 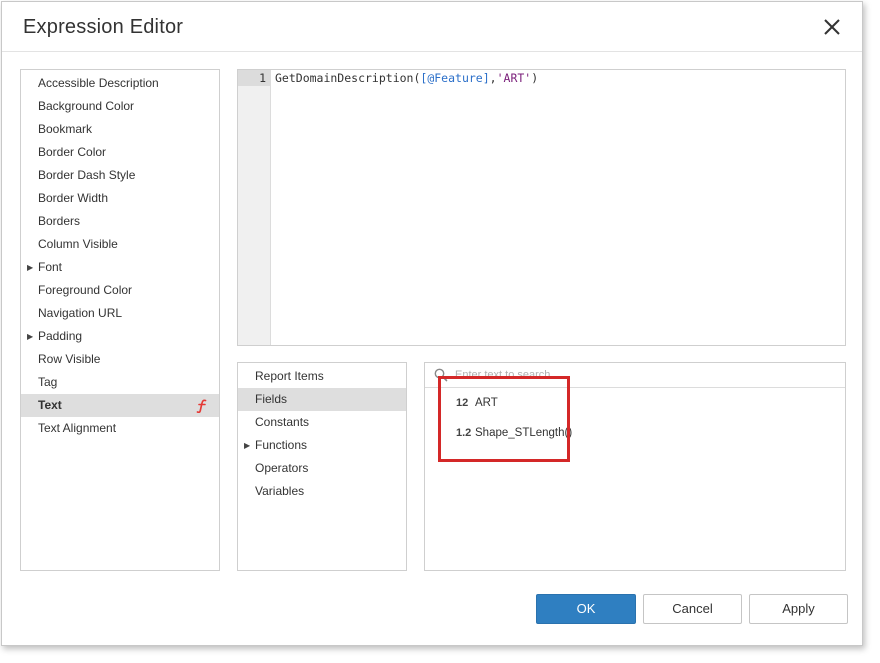 What do you see at coordinates (441, 375) in the screenshot?
I see `search-icon` at bounding box center [441, 375].